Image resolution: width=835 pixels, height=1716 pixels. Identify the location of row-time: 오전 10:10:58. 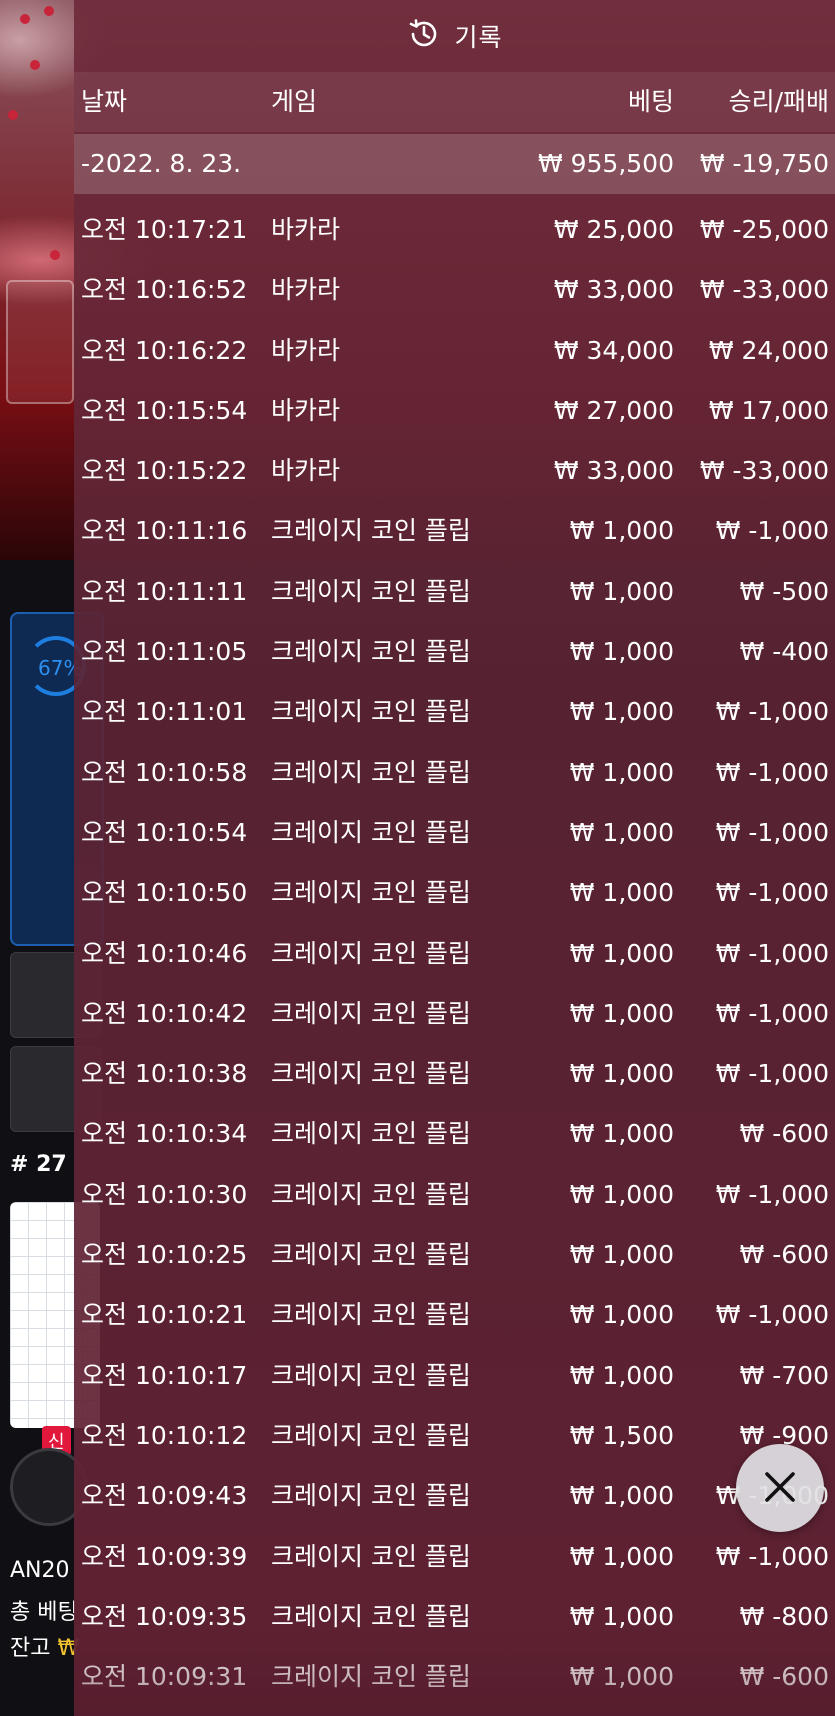
(164, 772).